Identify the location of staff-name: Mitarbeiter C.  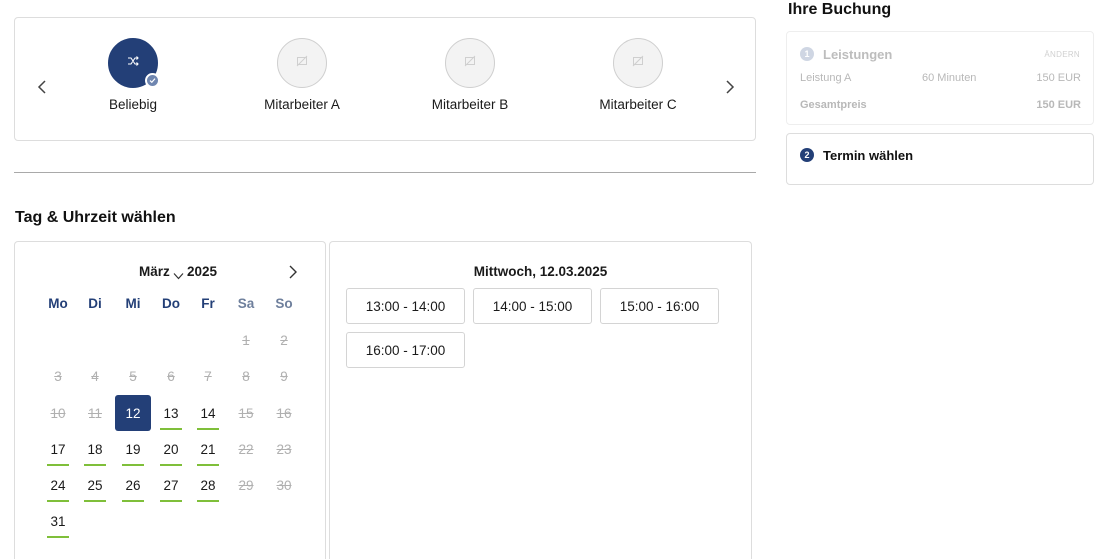
(638, 104).